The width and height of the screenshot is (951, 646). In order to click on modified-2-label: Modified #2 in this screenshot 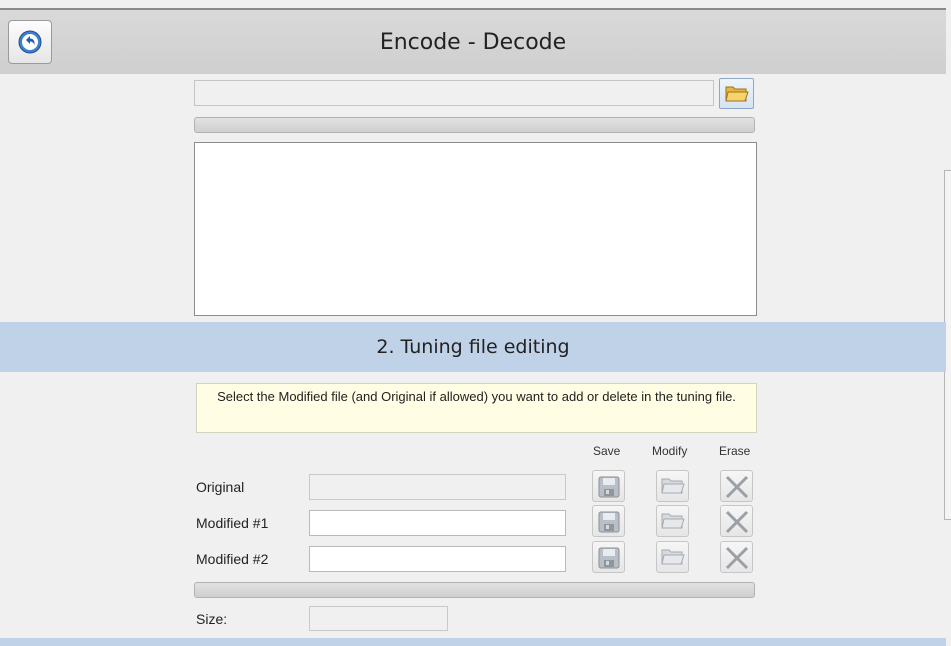, I will do `click(232, 559)`.